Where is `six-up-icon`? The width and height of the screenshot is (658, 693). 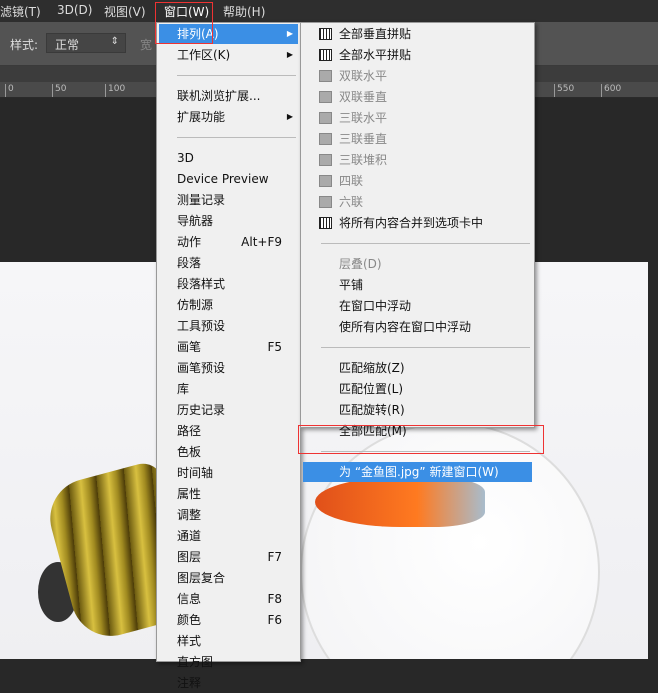
six-up-icon is located at coordinates (325, 202).